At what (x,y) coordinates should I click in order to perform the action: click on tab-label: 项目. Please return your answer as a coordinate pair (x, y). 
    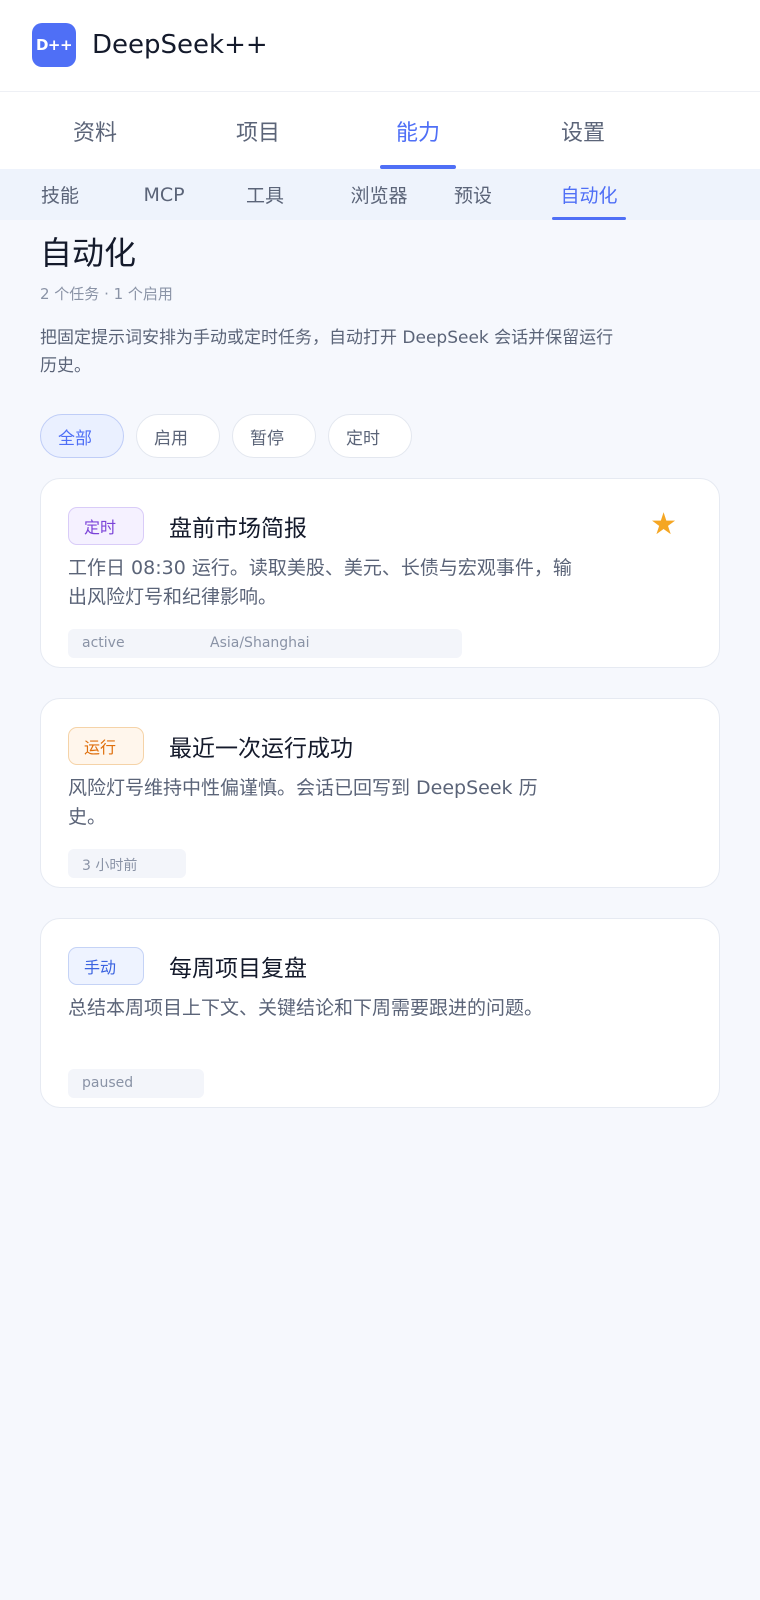
    Looking at the image, I should click on (257, 133).